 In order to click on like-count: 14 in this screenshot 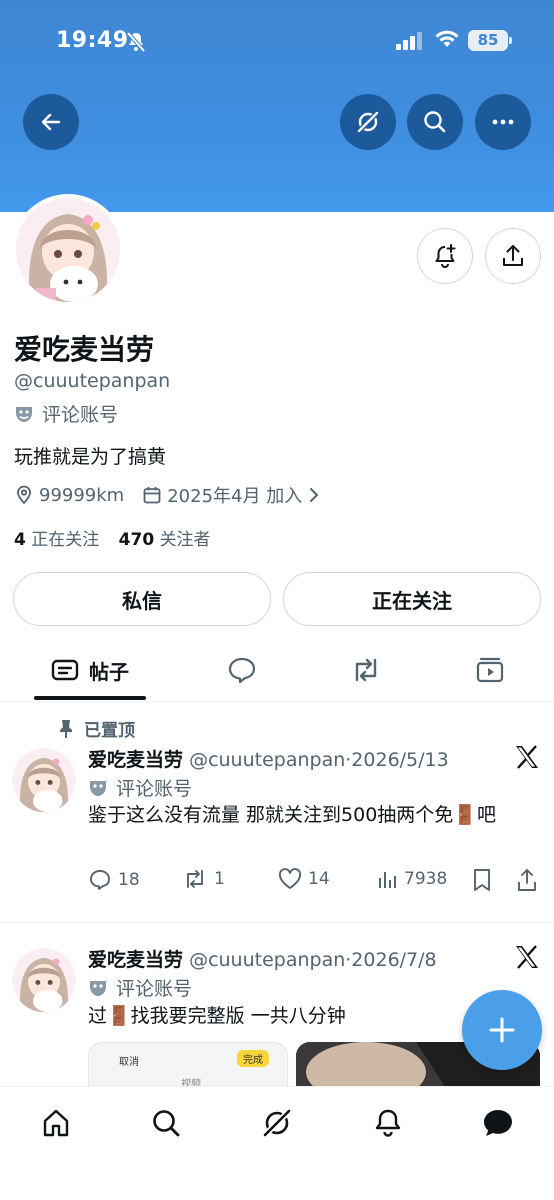, I will do `click(319, 879)`.